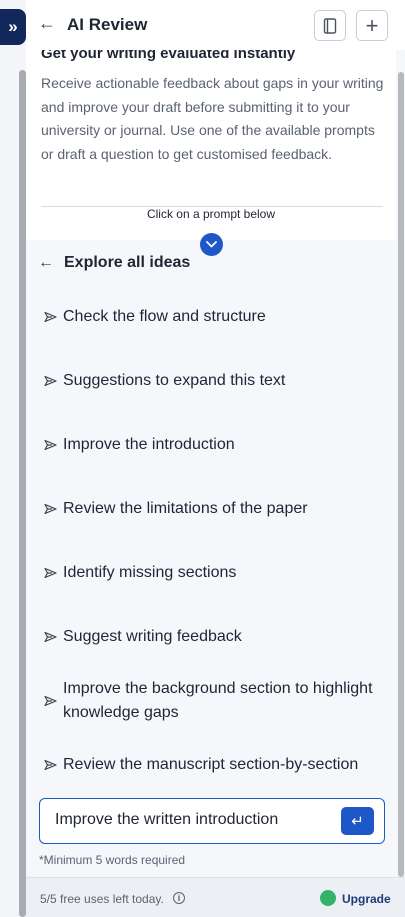 Image resolution: width=405 pixels, height=917 pixels. I want to click on idea-item: Identify missing sections, so click(210, 573).